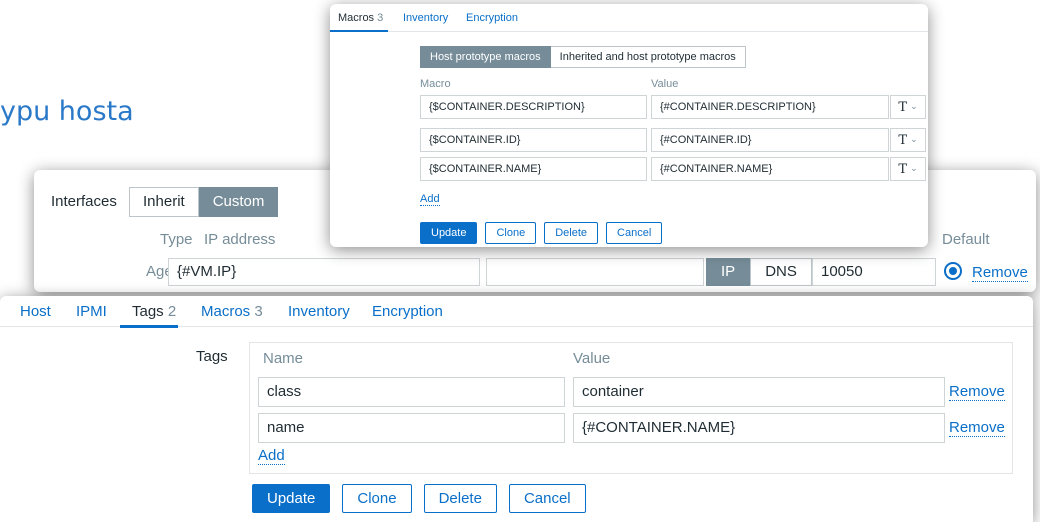 Image resolution: width=1040 pixels, height=522 pixels. I want to click on column-header-macro: Macro, so click(435, 84).